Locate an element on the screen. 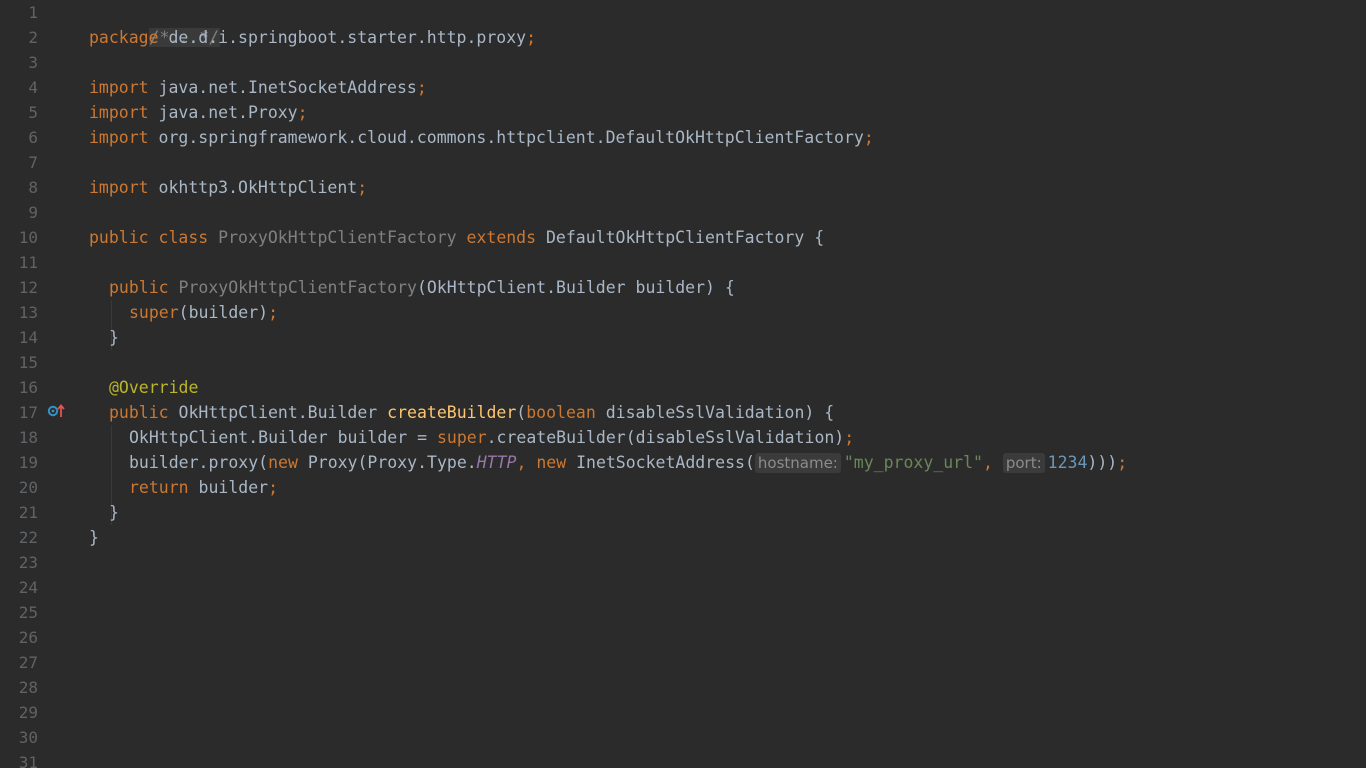 The image size is (1366, 768). closing-brace: } is located at coordinates (114, 512).